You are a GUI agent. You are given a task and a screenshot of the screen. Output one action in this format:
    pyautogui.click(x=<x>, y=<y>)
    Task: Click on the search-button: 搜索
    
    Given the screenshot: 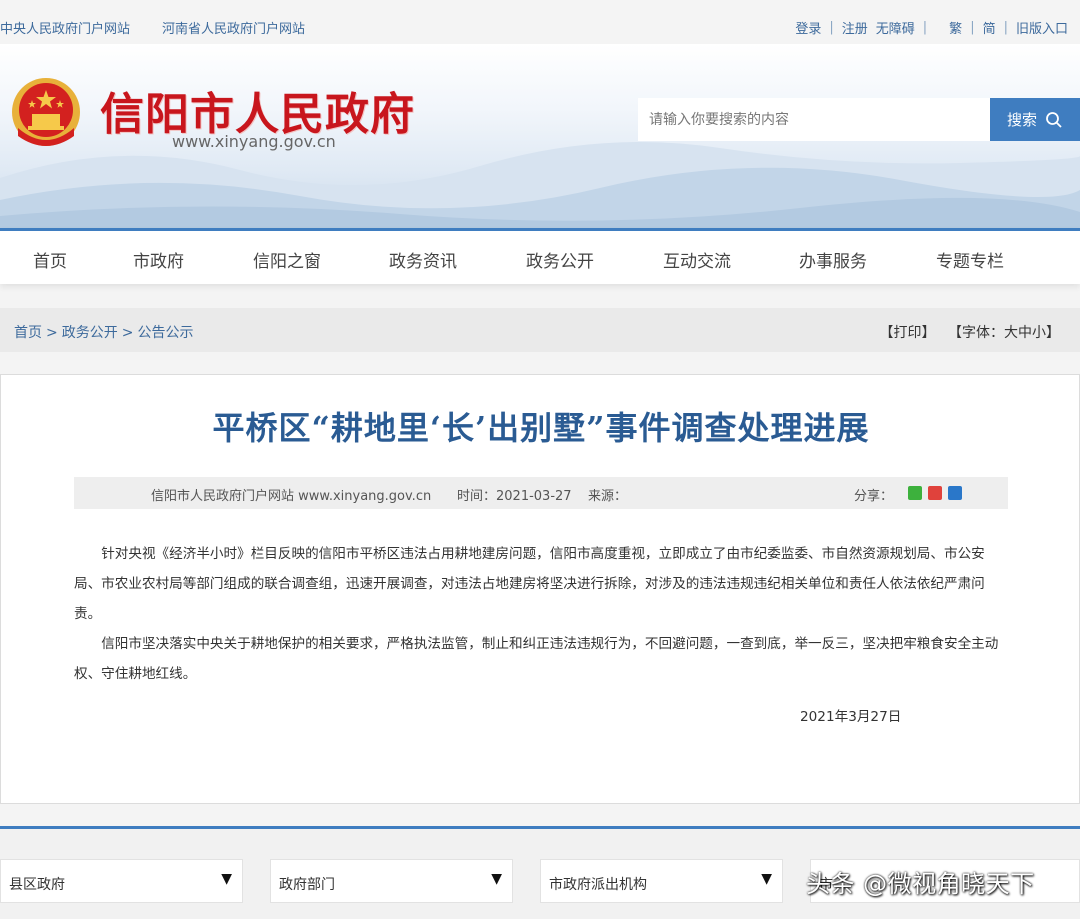 What is the action you would take?
    pyautogui.click(x=1035, y=119)
    